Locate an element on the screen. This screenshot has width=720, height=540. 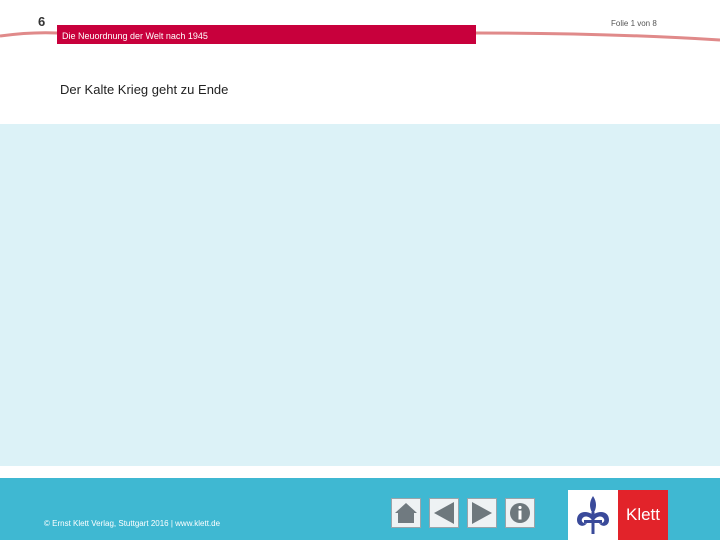
arrow-right-icon is located at coordinates (482, 513).